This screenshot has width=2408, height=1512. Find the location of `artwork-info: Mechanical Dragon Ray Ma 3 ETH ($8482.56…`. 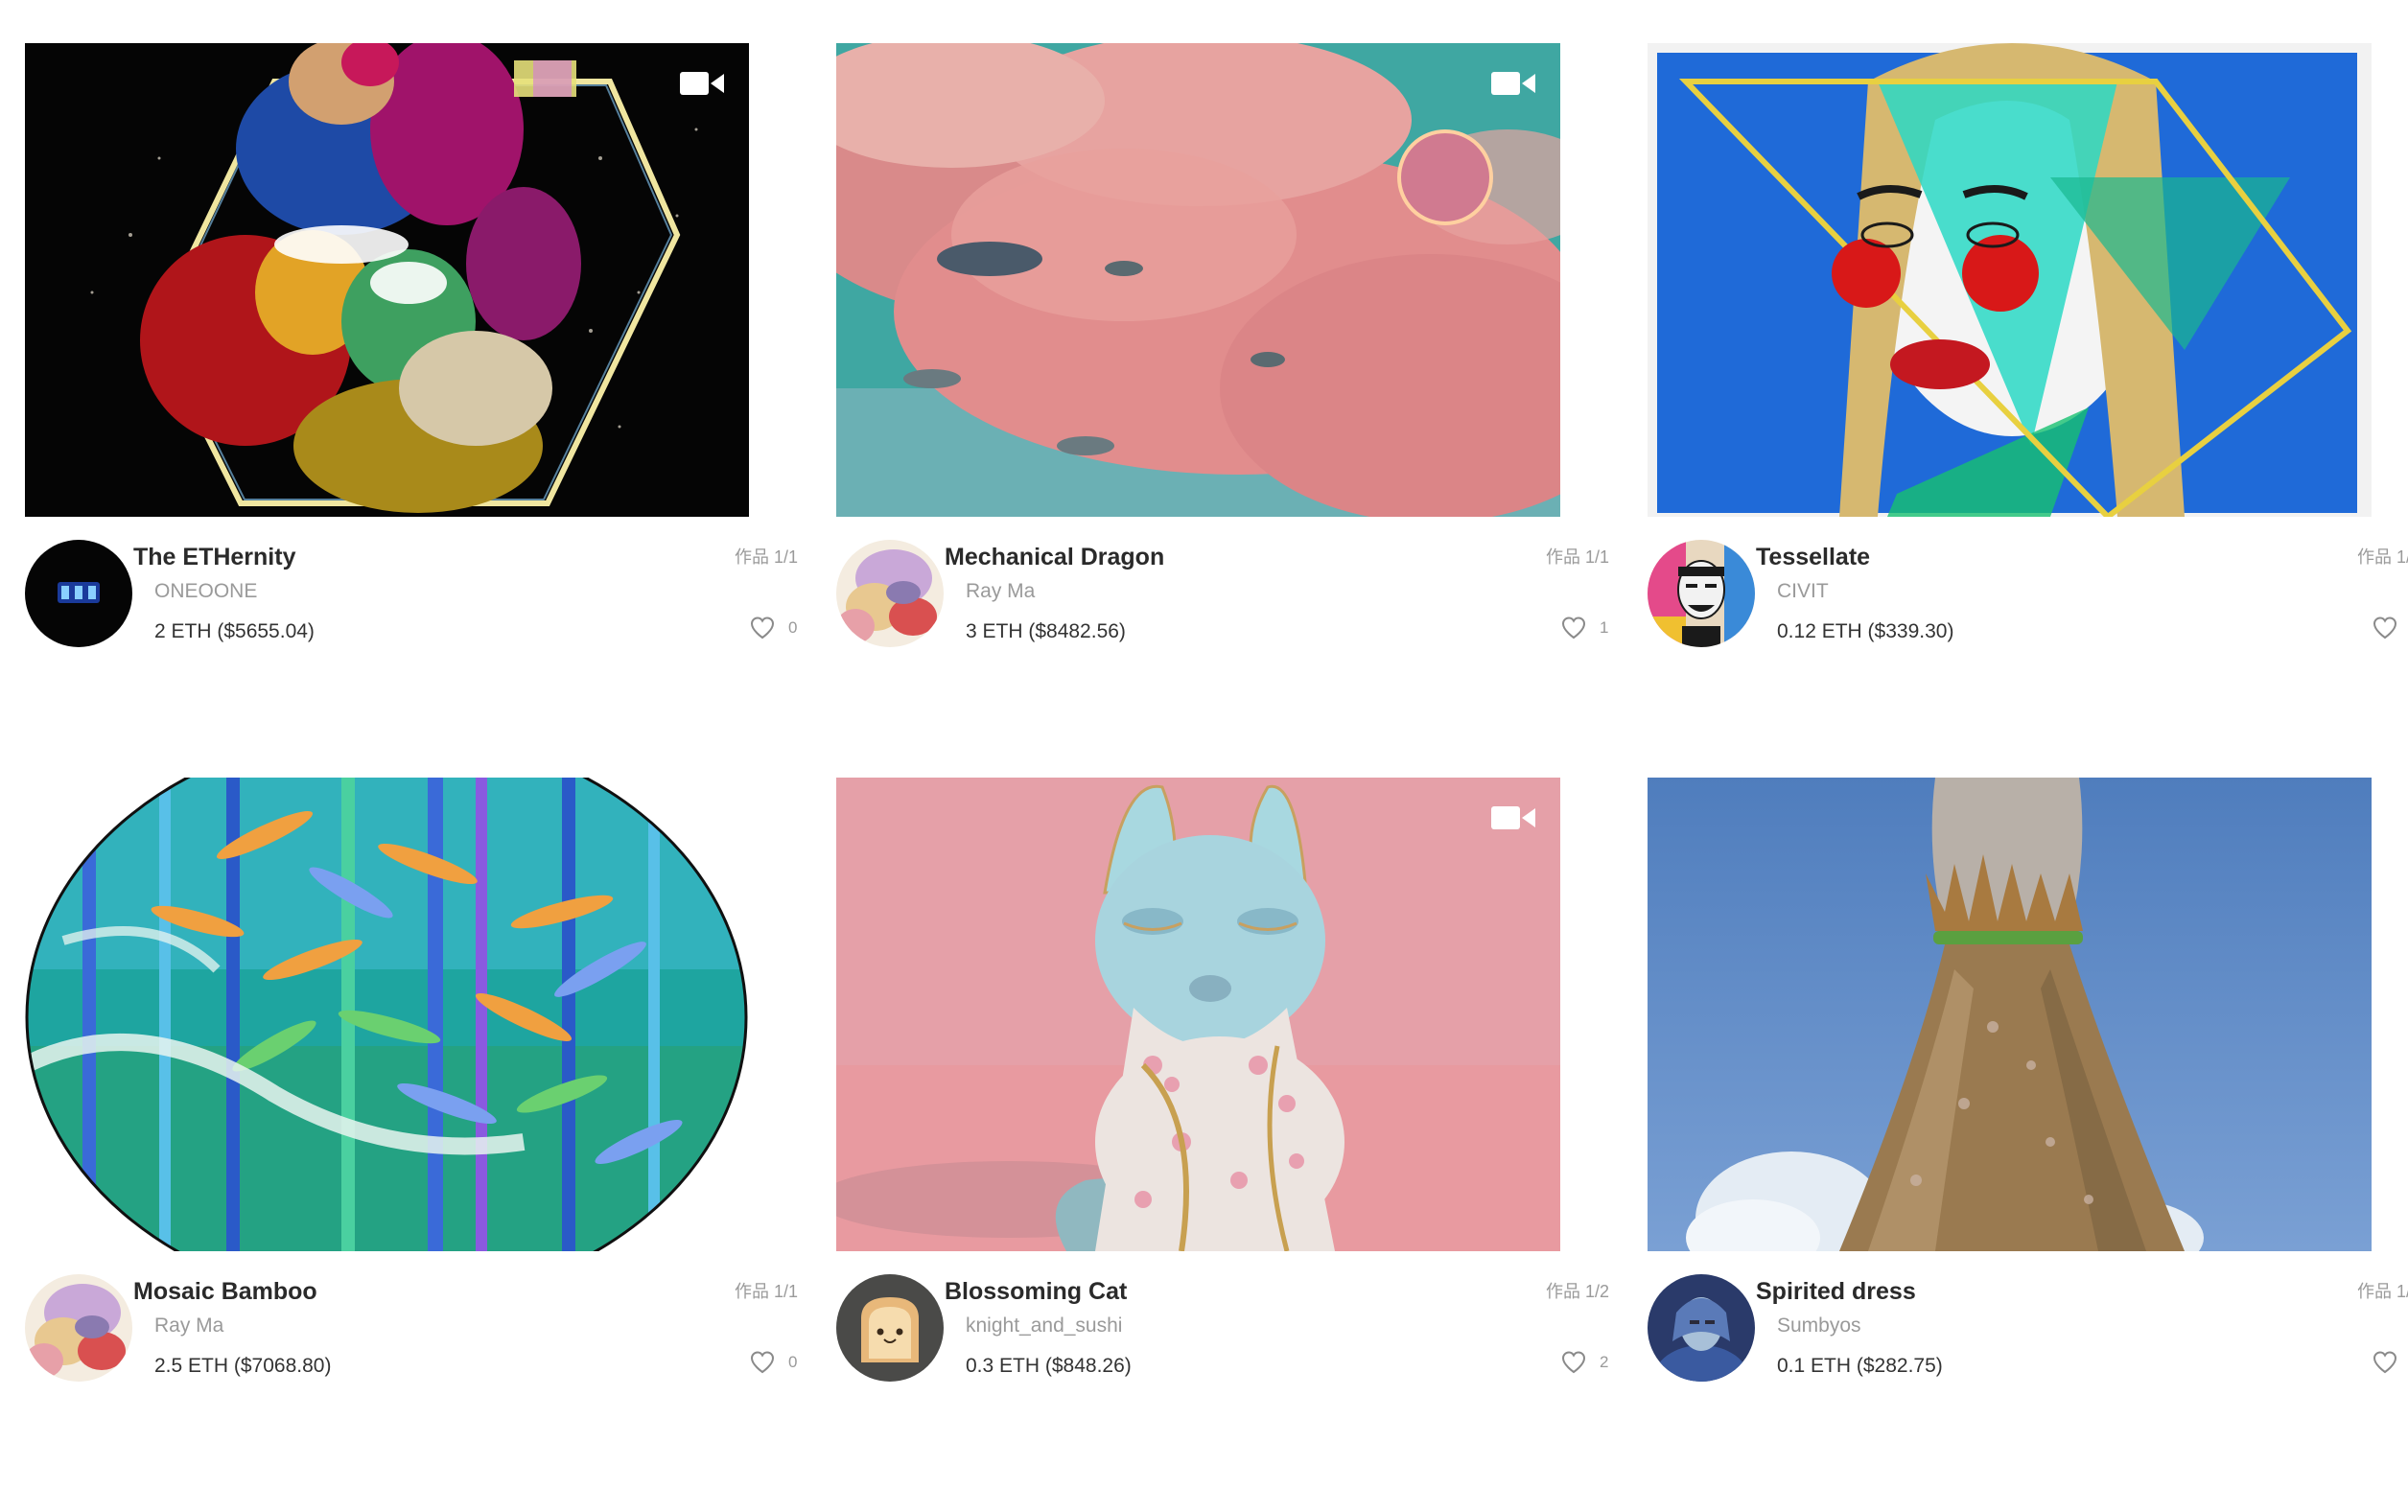

artwork-info: Mechanical Dragon Ray Ma 3 ETH ($8482.56… is located at coordinates (1222, 602).